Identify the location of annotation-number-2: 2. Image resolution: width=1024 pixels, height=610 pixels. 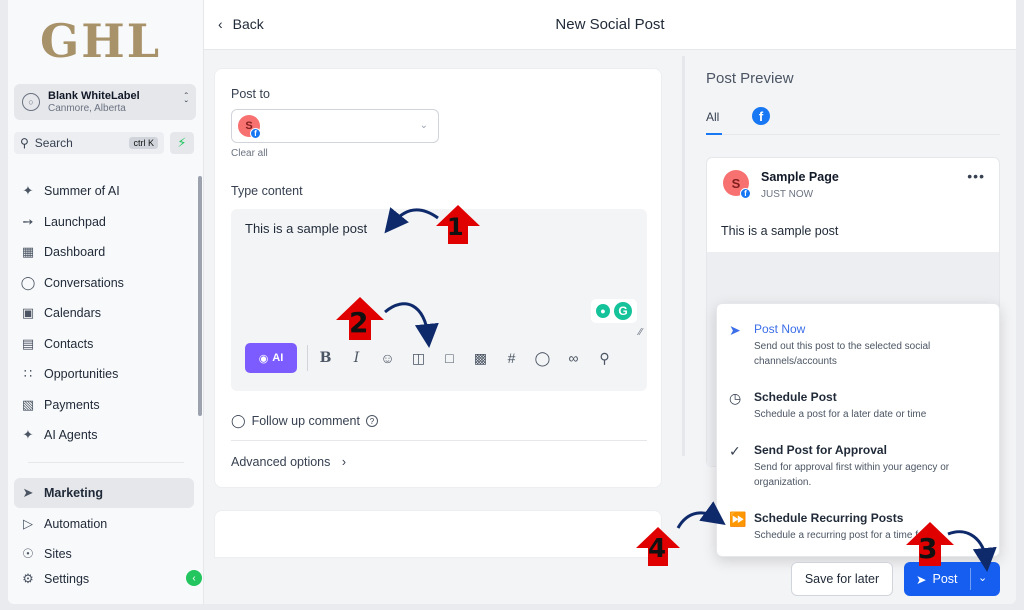
(359, 322).